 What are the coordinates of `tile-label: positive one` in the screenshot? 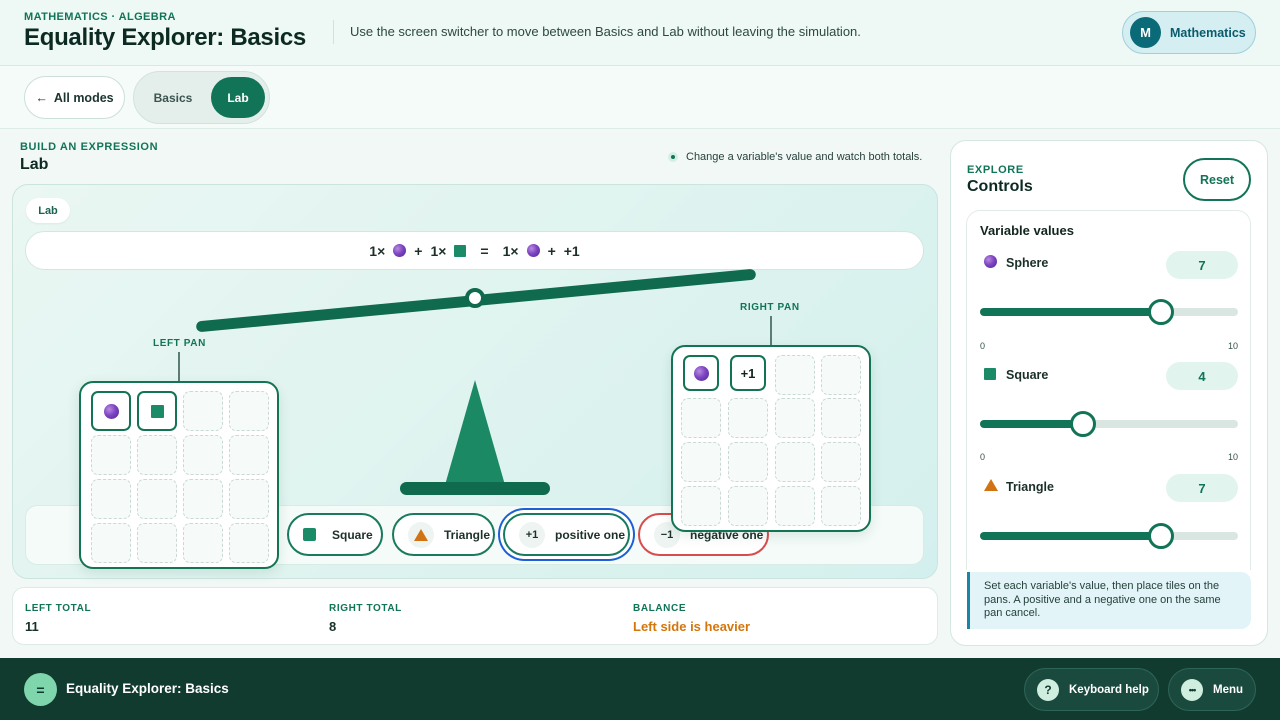 It's located at (590, 534).